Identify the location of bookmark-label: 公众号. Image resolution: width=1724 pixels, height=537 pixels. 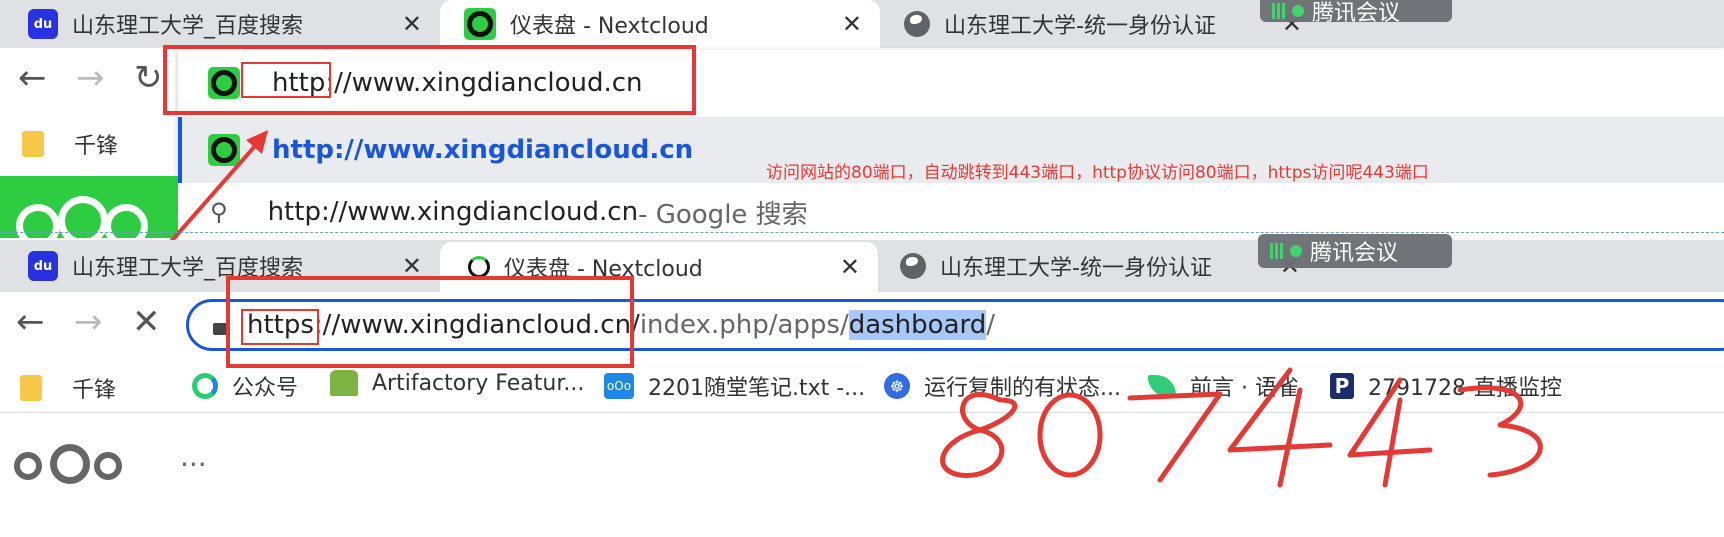
(265, 388).